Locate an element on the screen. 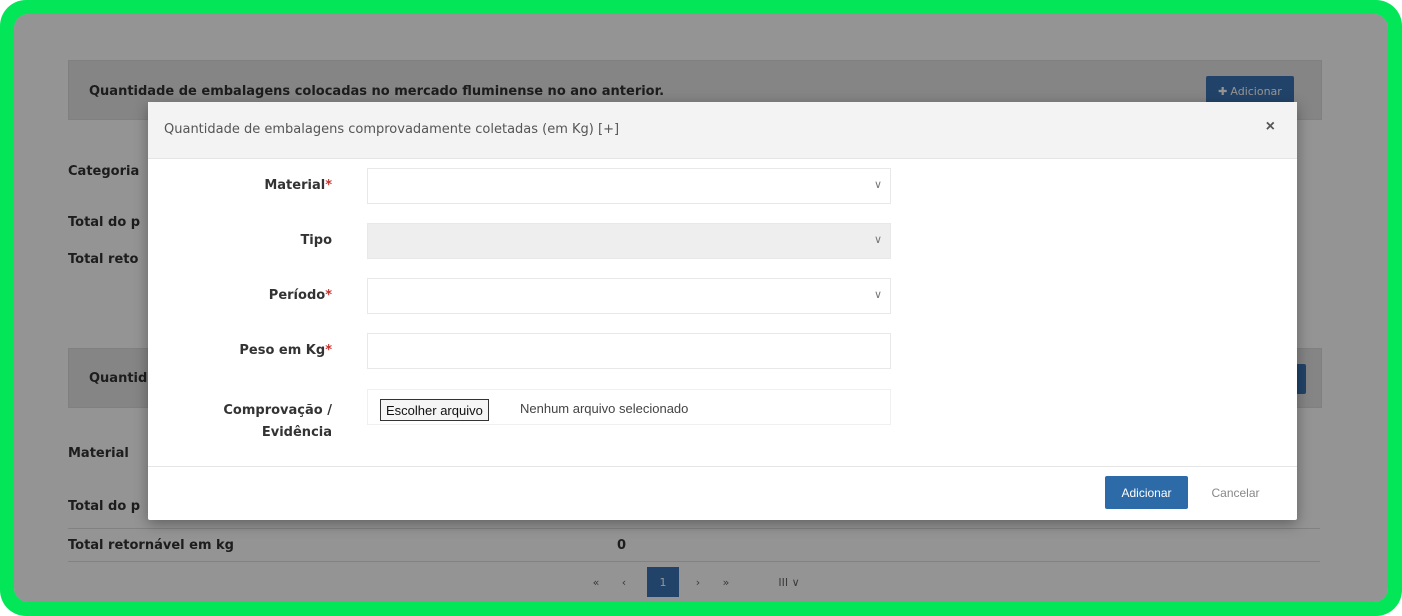  comprovacao-label-line1: Comprovação / is located at coordinates (277, 410).